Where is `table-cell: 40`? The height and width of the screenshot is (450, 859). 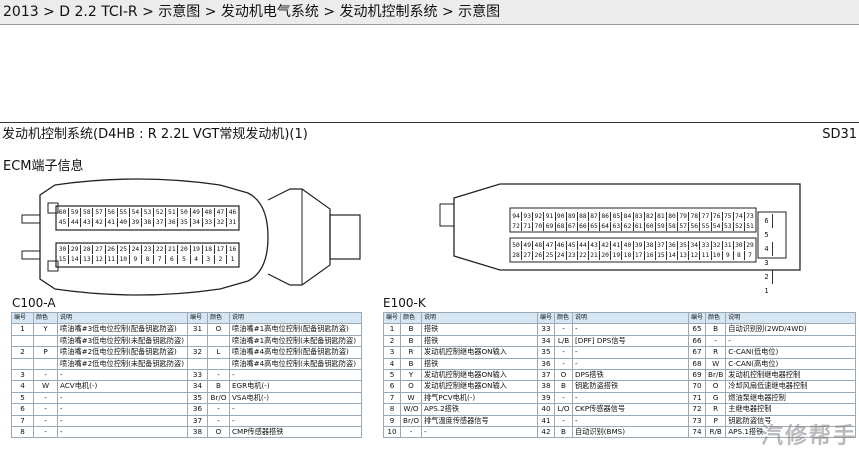
table-cell: 40 is located at coordinates (546, 409).